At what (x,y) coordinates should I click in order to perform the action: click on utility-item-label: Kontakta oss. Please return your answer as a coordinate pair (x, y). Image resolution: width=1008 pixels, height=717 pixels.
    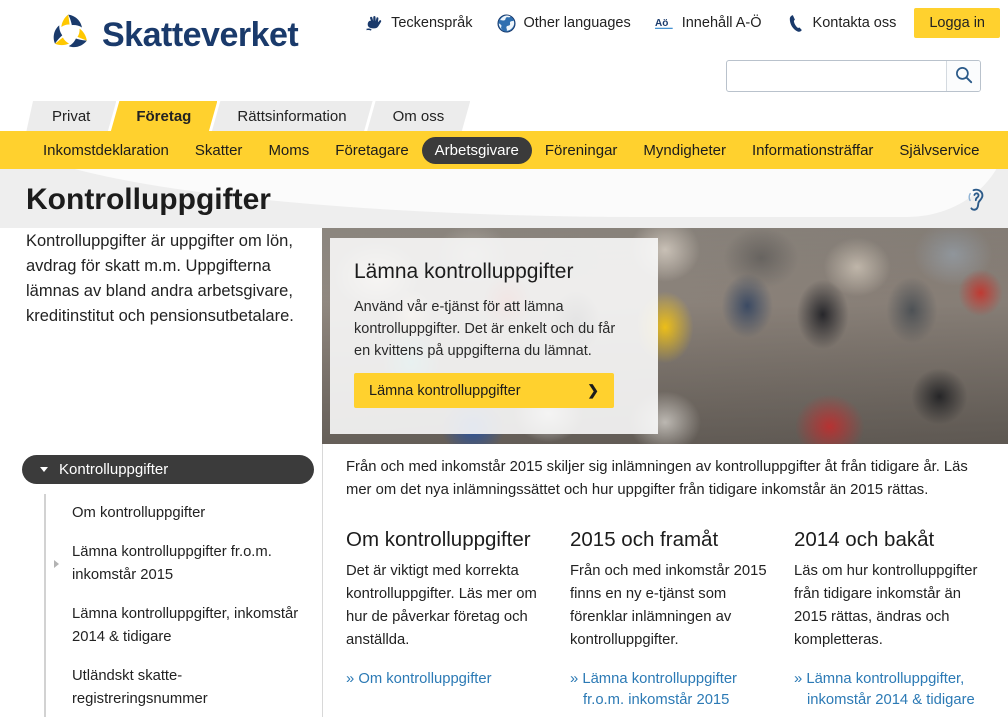
    Looking at the image, I should click on (854, 23).